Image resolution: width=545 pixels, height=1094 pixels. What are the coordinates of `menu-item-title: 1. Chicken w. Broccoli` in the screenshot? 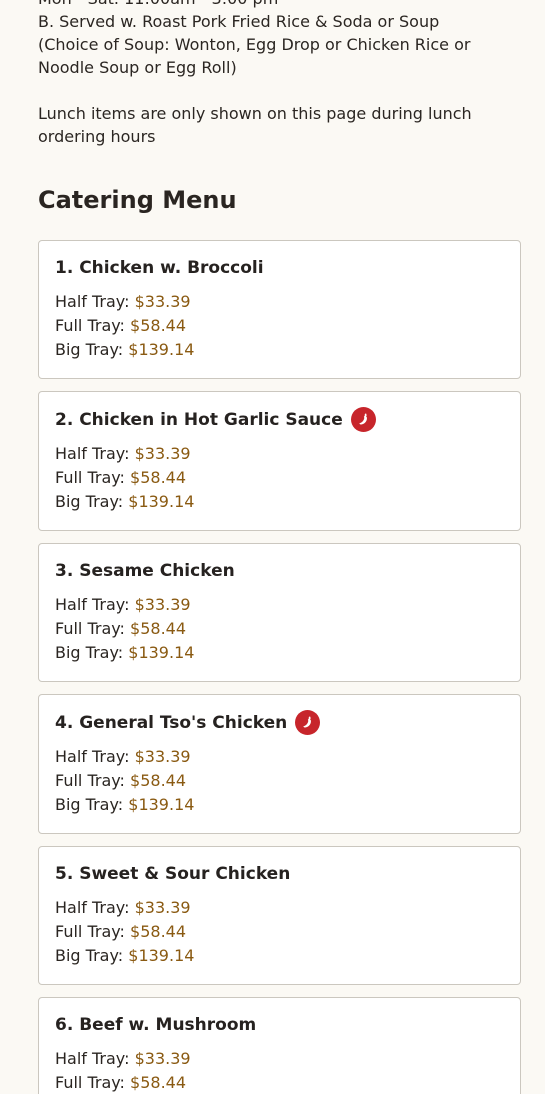 It's located at (159, 268).